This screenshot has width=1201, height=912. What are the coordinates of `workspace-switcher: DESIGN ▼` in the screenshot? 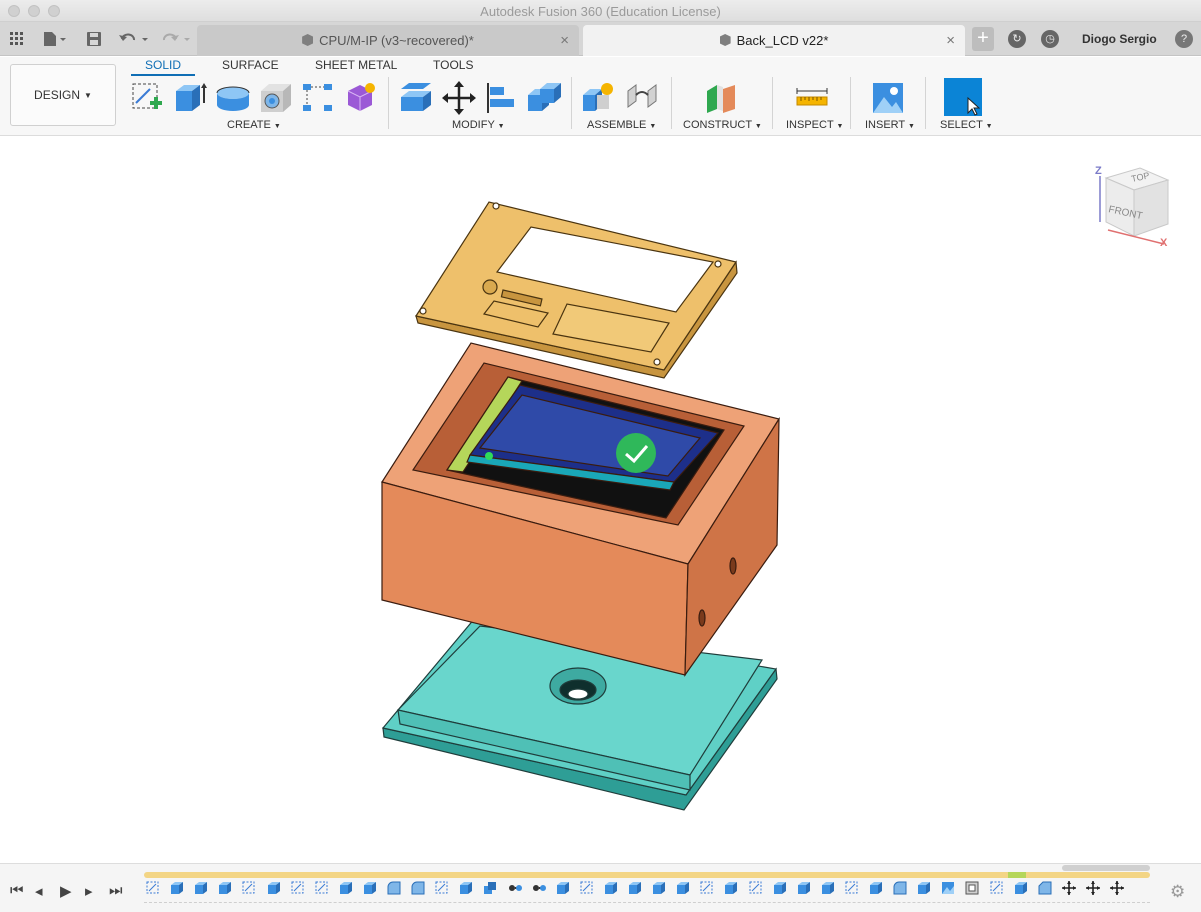 It's located at (63, 95).